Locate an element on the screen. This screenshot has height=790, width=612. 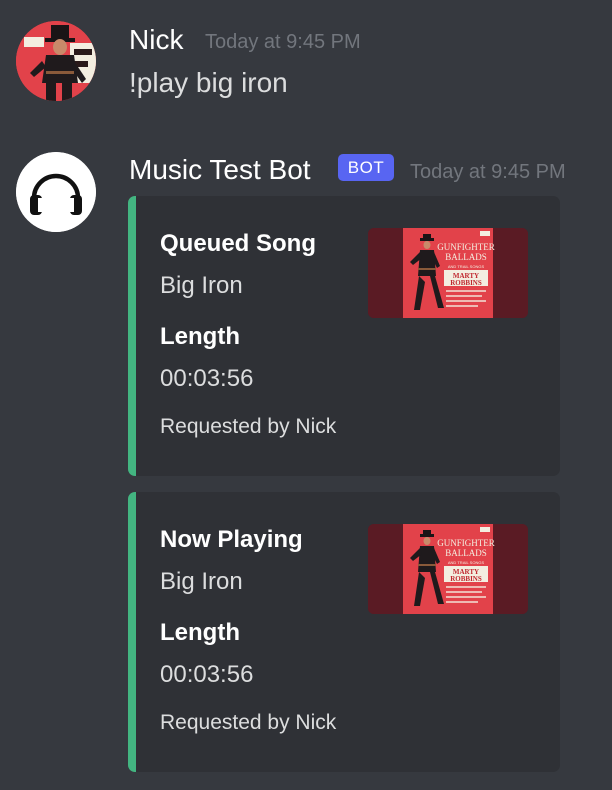
user-avatar is located at coordinates (56, 61).